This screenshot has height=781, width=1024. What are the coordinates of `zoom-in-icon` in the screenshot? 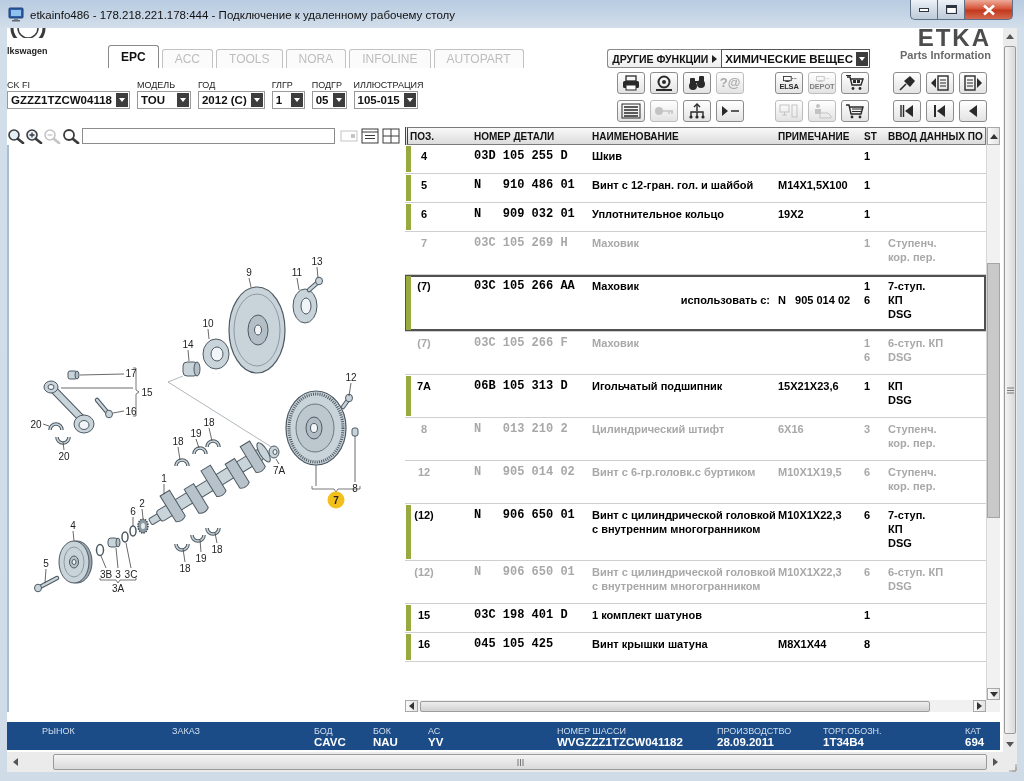 It's located at (34, 136).